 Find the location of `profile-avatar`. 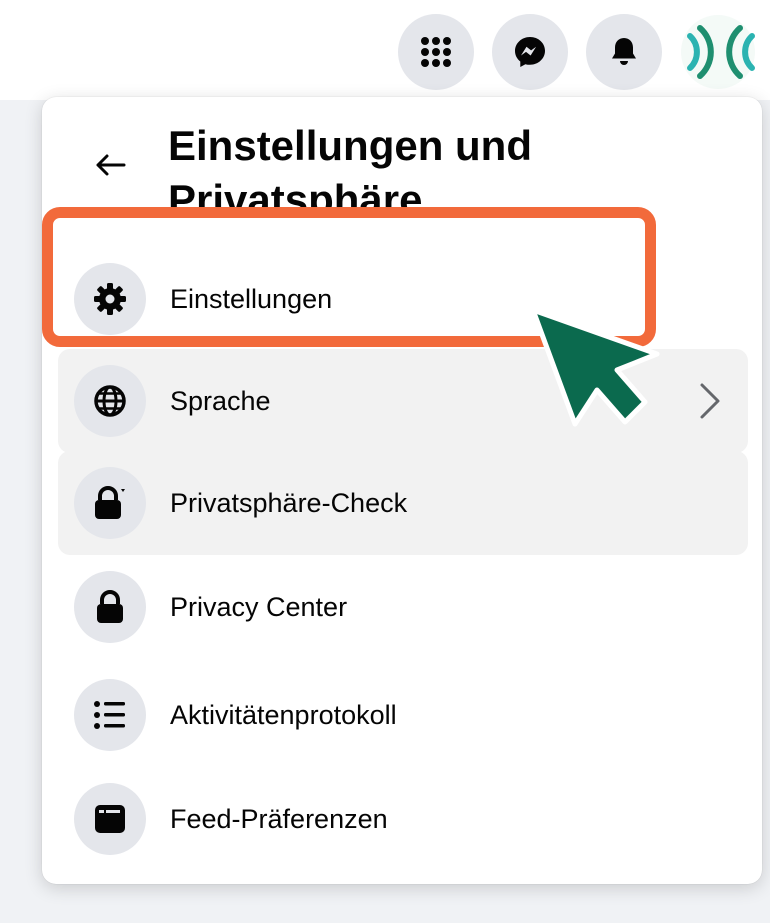

profile-avatar is located at coordinates (725, 52).